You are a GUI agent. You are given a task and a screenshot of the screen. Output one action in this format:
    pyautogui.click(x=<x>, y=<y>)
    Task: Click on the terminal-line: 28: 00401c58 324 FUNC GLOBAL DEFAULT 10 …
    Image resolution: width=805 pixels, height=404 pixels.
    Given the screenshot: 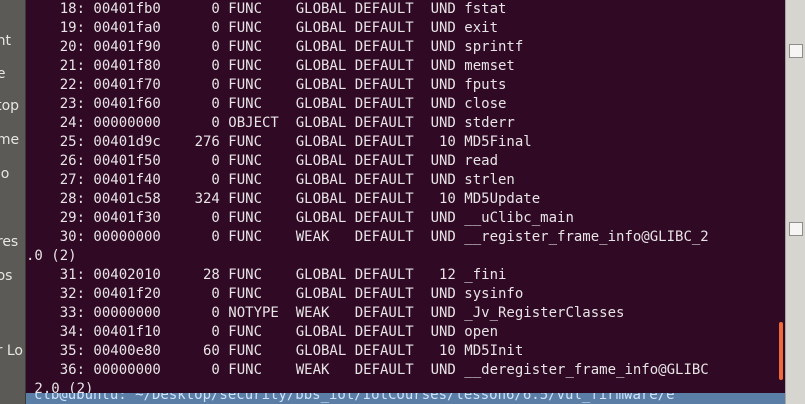 What is the action you would take?
    pyautogui.click(x=283, y=199)
    